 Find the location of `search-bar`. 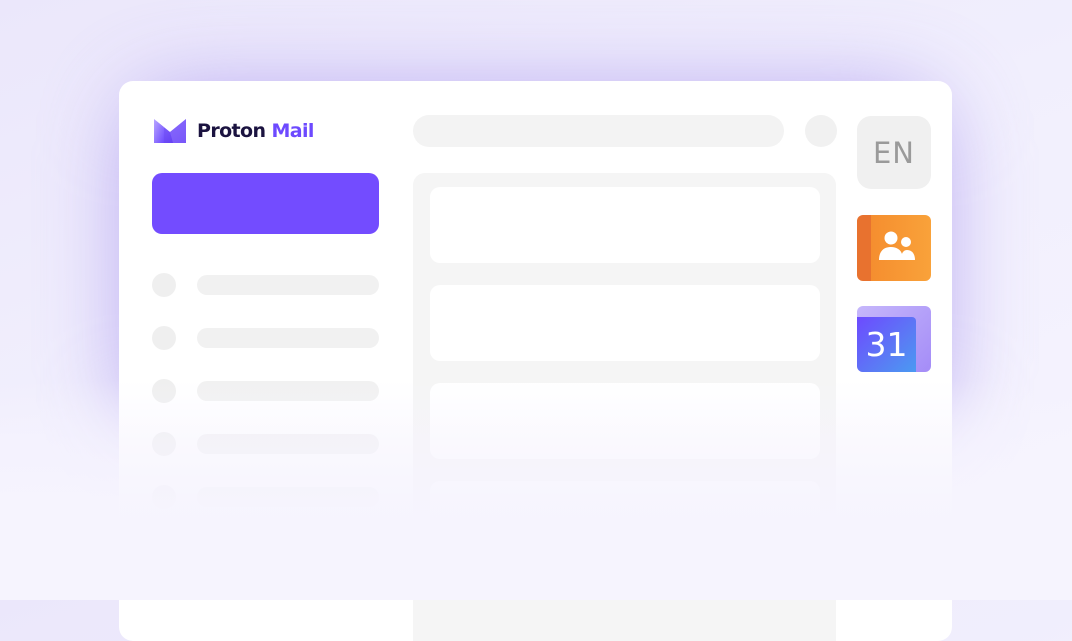

search-bar is located at coordinates (598, 131).